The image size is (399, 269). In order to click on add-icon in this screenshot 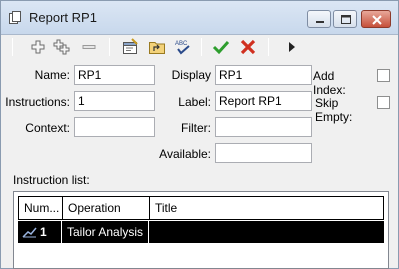, I will do `click(38, 47)`.